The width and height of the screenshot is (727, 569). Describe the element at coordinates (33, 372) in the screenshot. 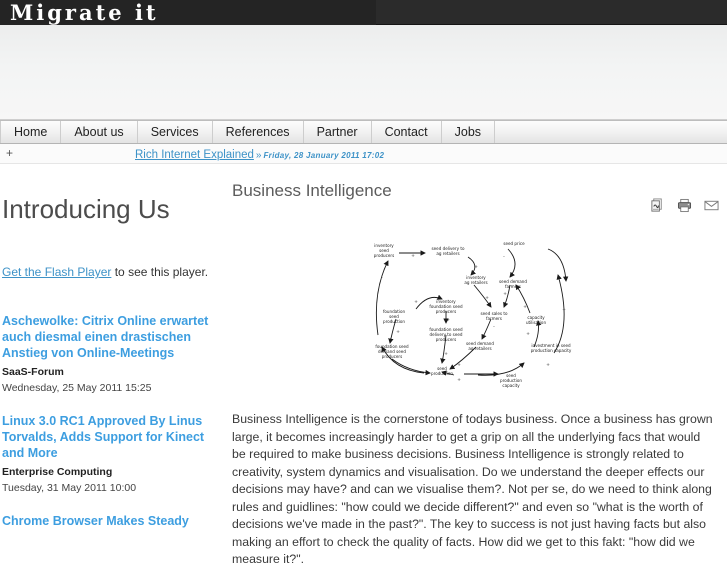

I see `newsfeed-item-source: SaaS-Forum` at that location.